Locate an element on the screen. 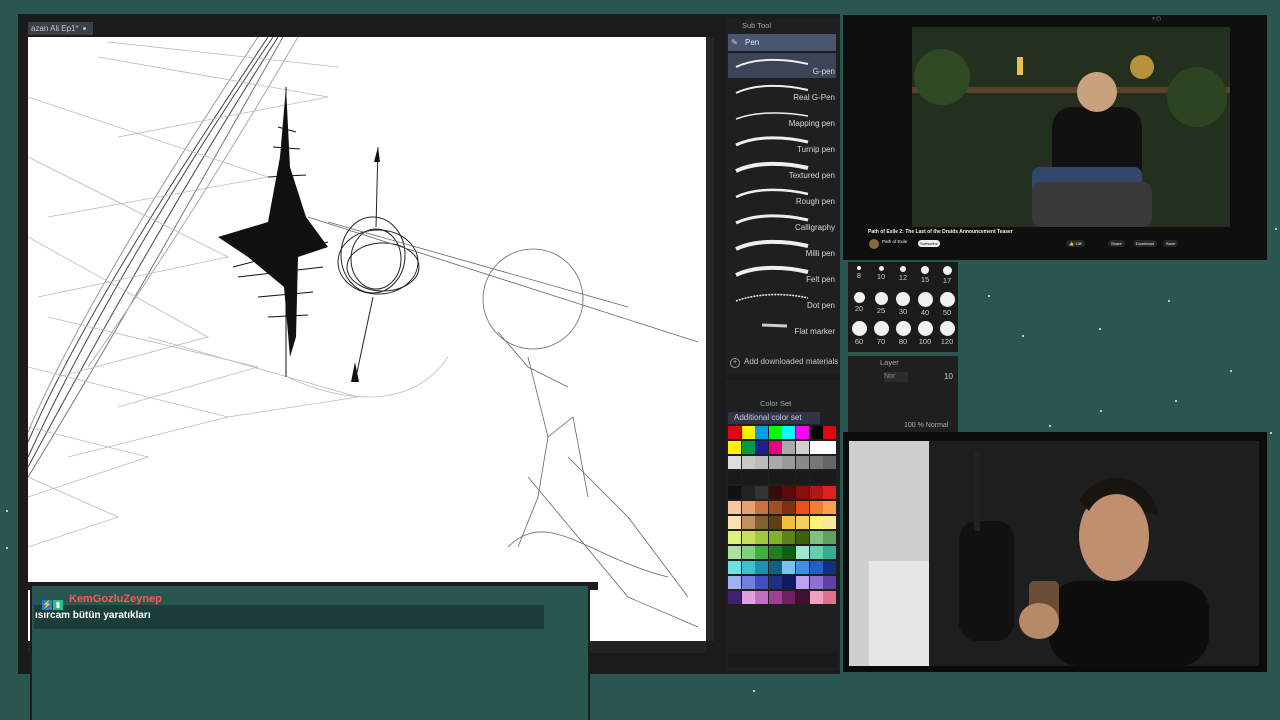  brush-size-option: 120 is located at coordinates (947, 333).